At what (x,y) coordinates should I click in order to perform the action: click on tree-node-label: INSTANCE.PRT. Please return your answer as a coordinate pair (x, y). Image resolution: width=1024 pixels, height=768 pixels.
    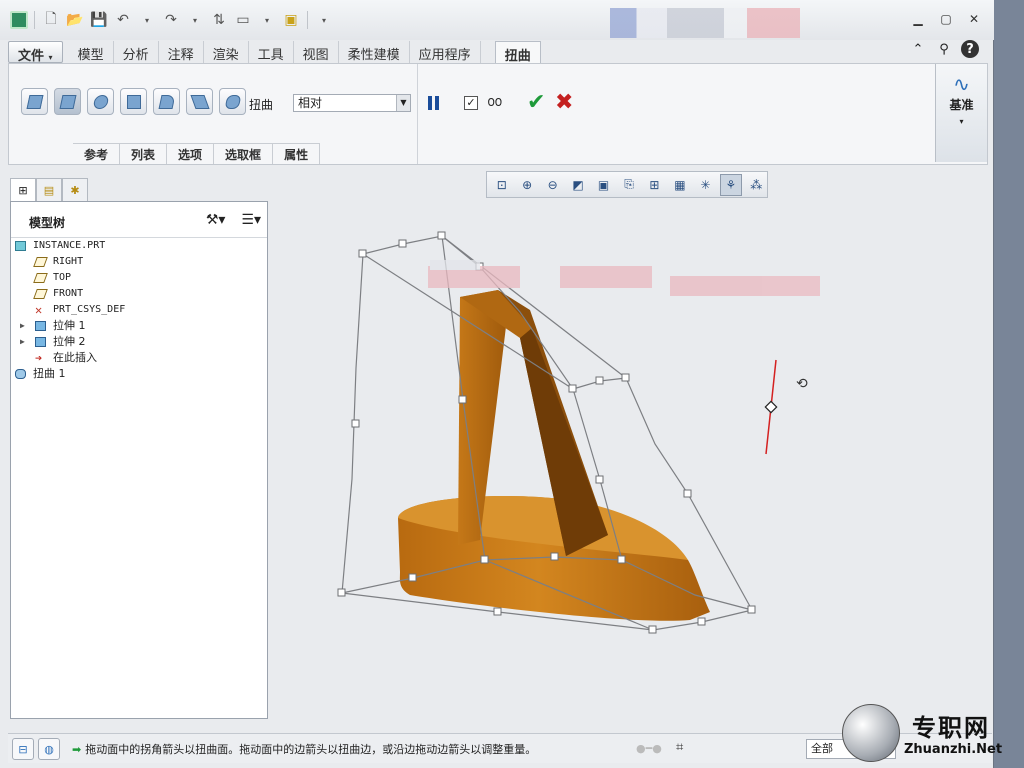
    Looking at the image, I should click on (69, 245).